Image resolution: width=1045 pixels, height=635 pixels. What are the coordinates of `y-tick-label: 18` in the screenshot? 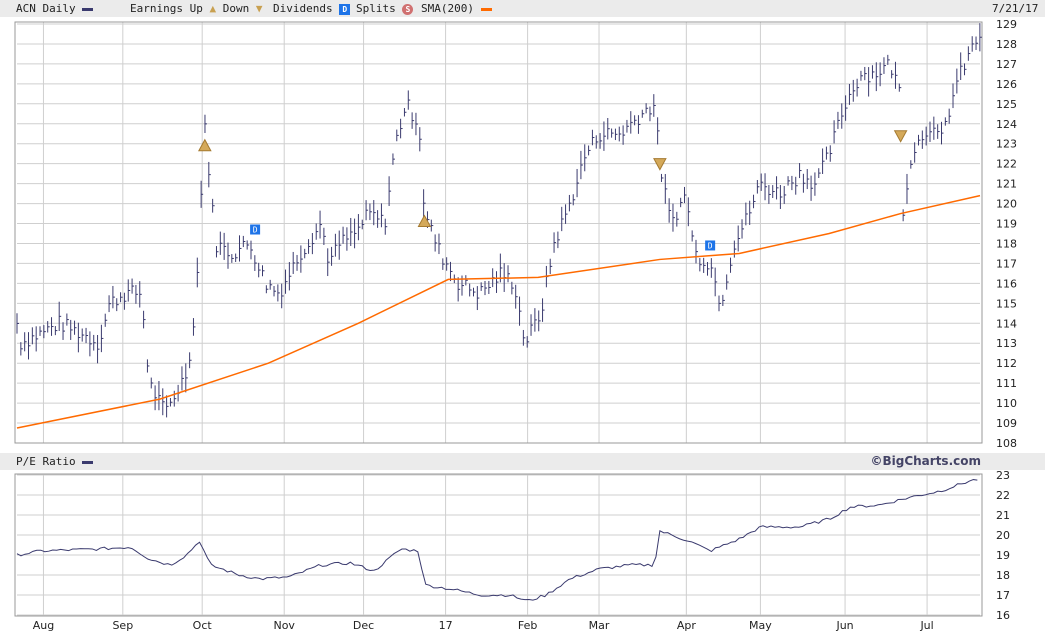 It's located at (1003, 575).